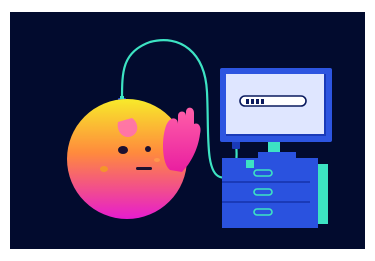 The image size is (375, 261). What do you see at coordinates (144, 168) in the screenshot?
I see `mouth` at bounding box center [144, 168].